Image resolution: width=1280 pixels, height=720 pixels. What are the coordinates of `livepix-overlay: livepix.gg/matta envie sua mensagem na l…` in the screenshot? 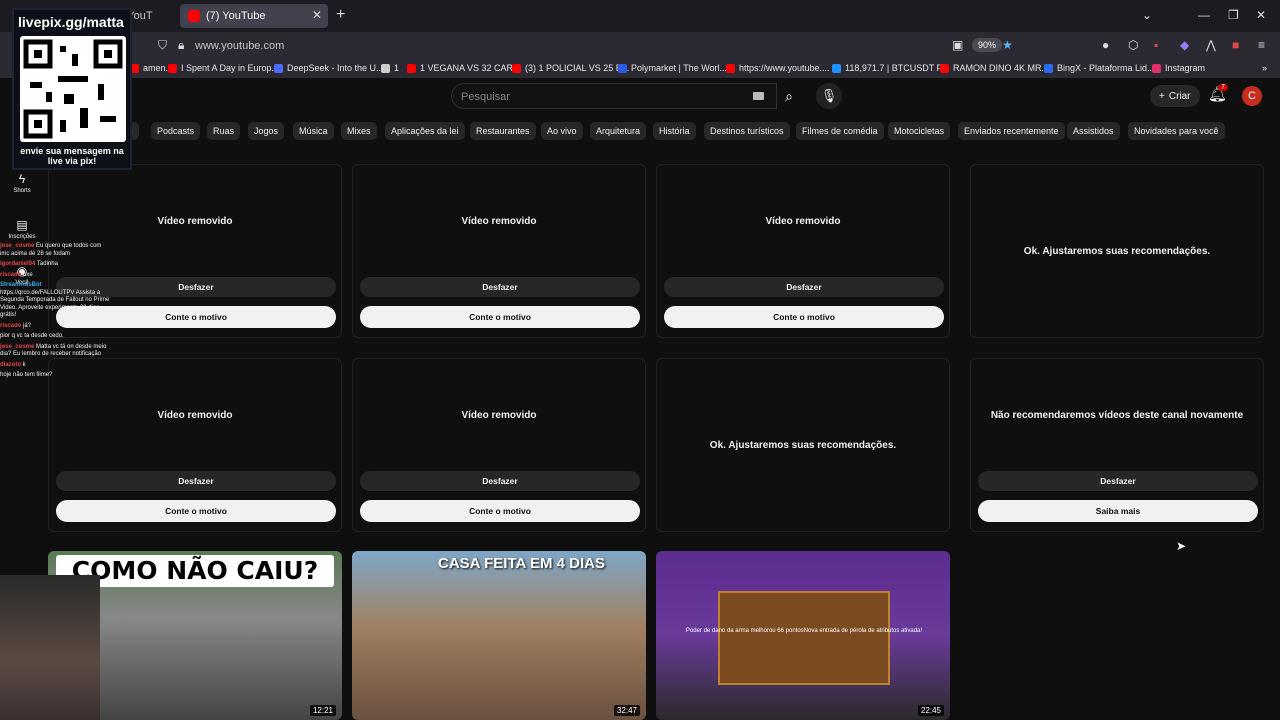 It's located at (72, 89).